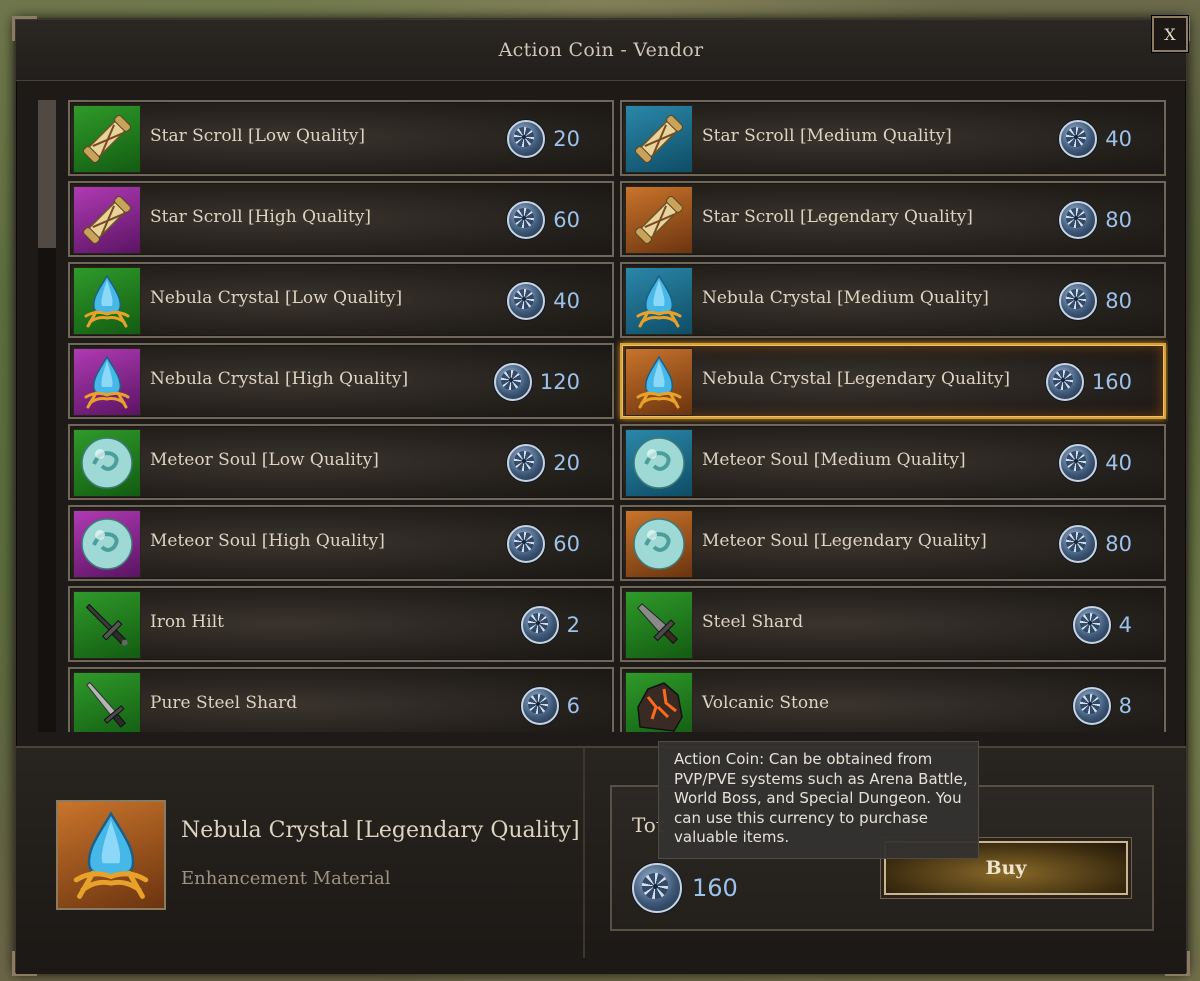  I want to click on vendor-item-name: Meteor Soul [High Quality], so click(267, 541).